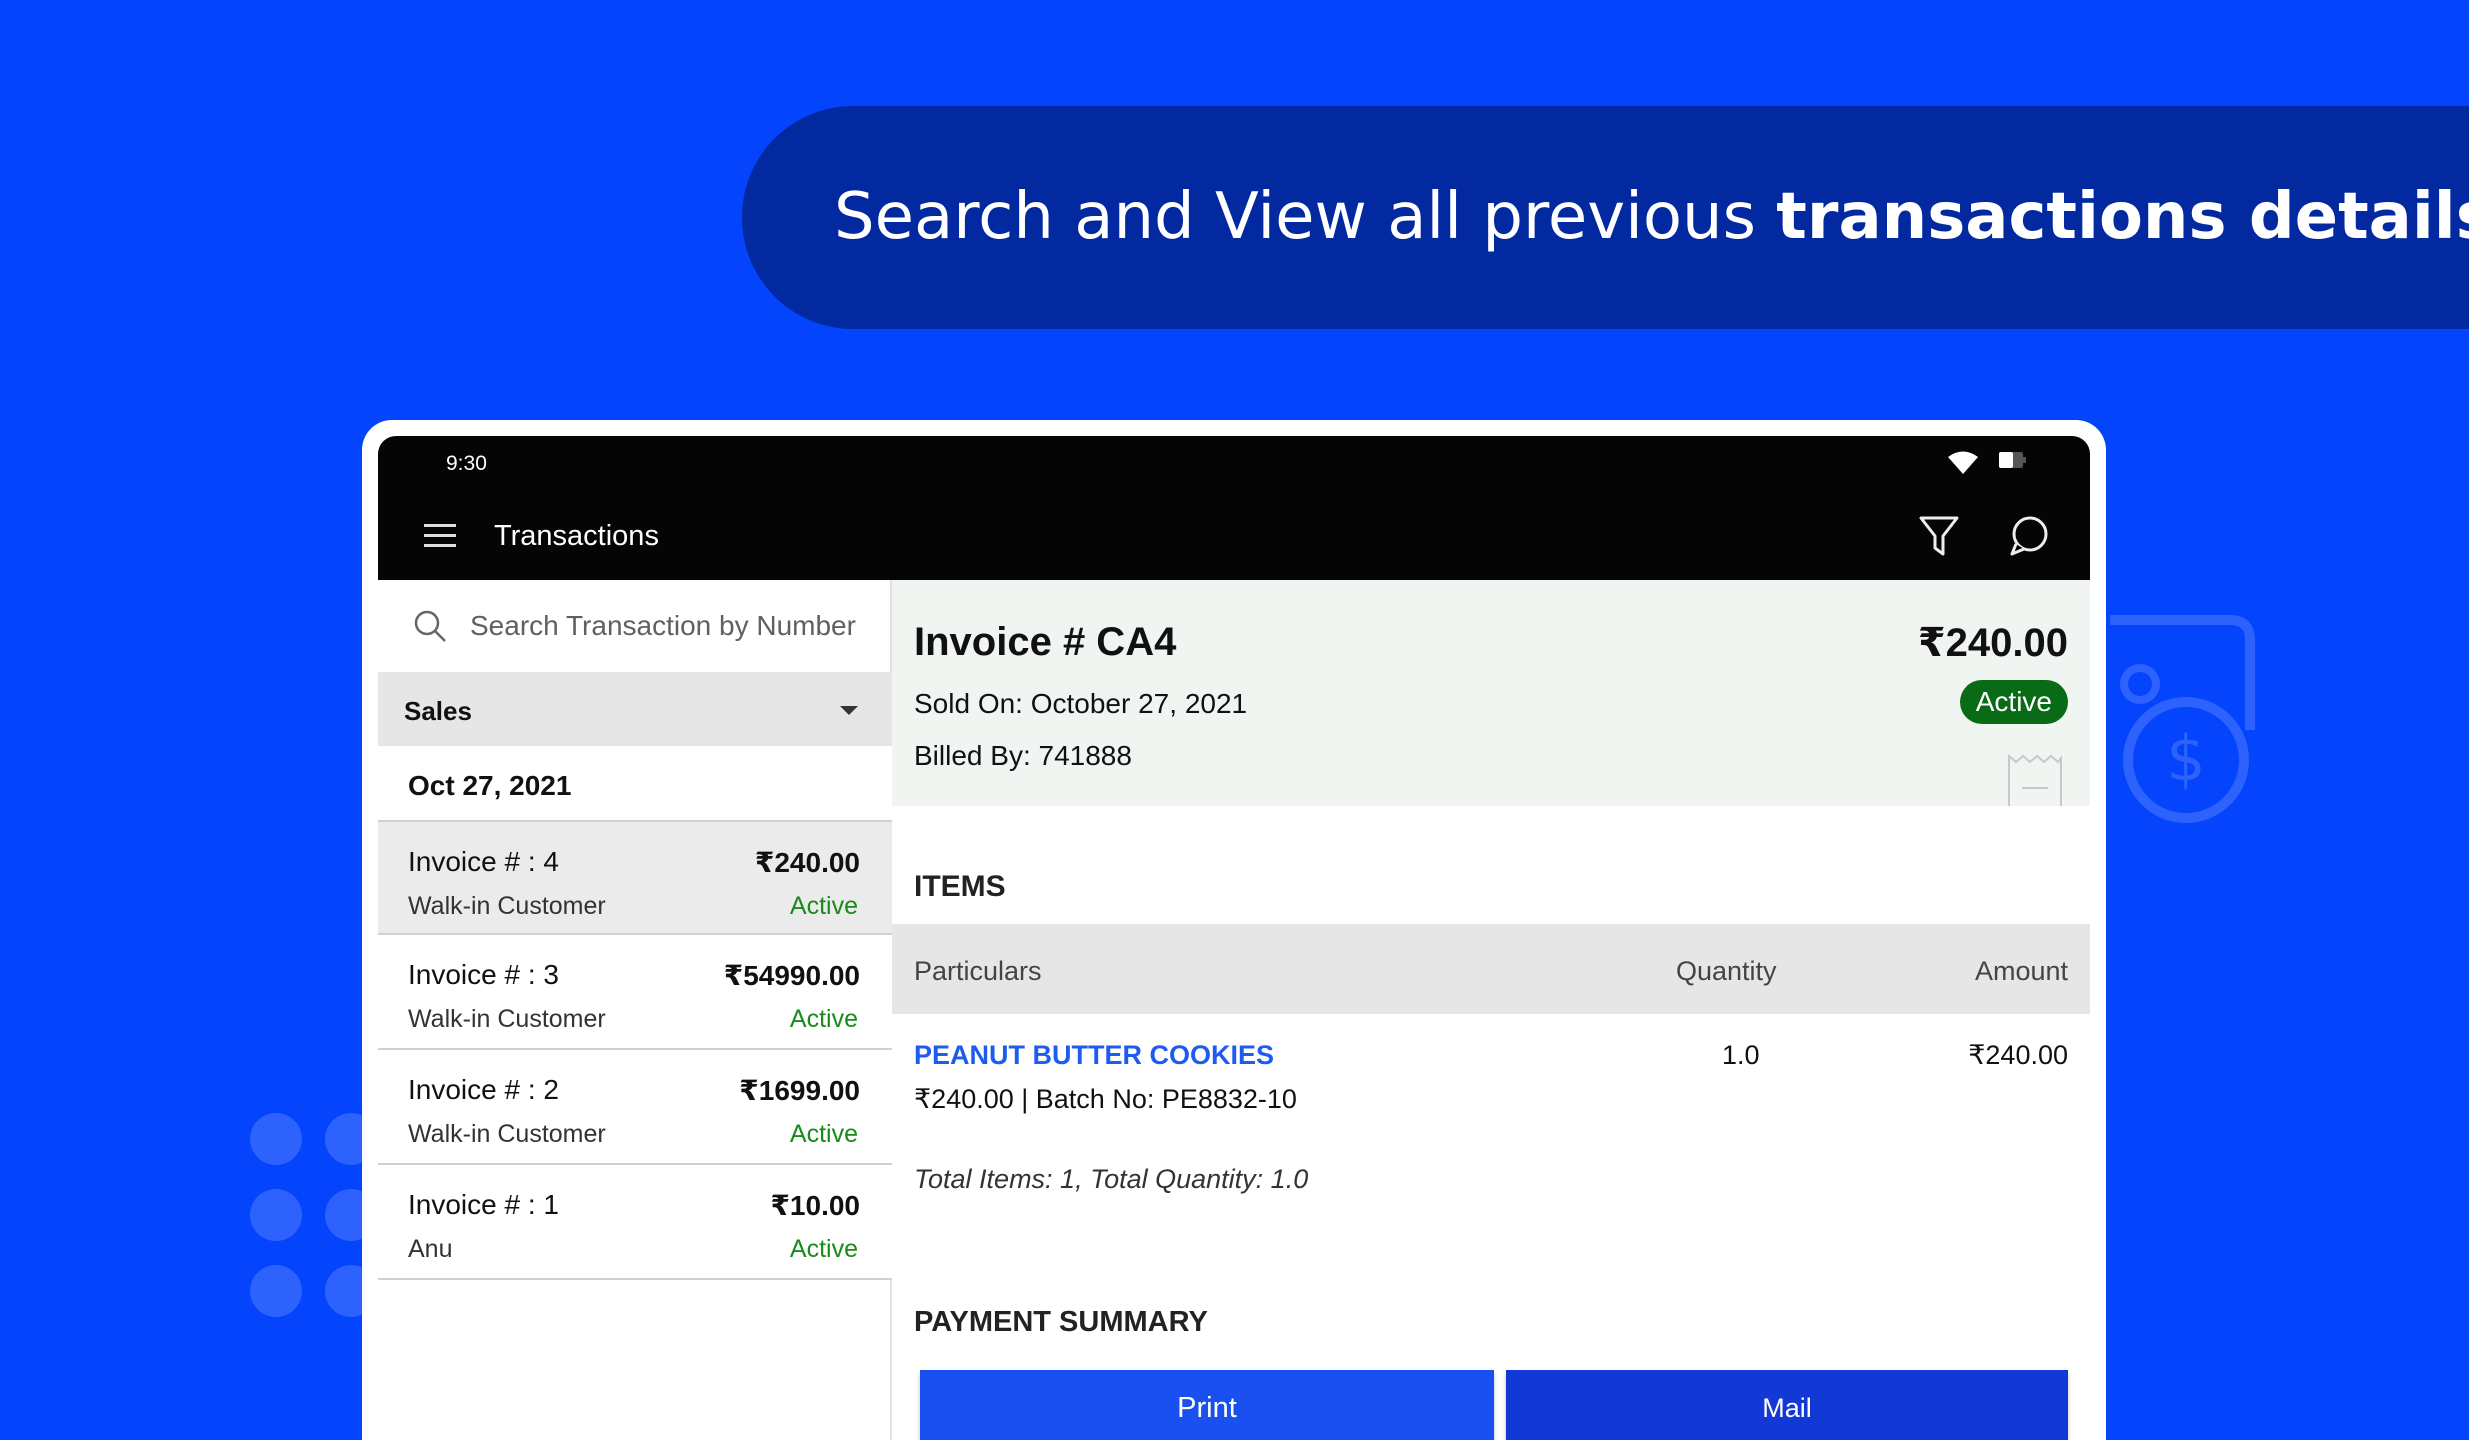 Image resolution: width=2469 pixels, height=1440 pixels. What do you see at coordinates (1787, 1405) in the screenshot?
I see `mail-button: Mail` at bounding box center [1787, 1405].